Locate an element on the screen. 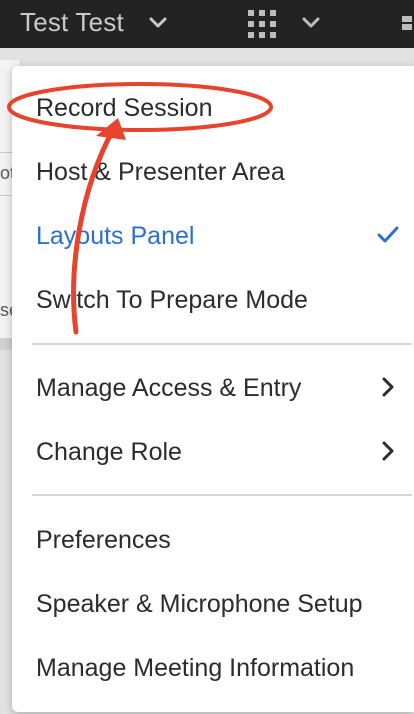 The width and height of the screenshot is (414, 714). menu-item-label: Speaker & Microphone Setup is located at coordinates (199, 604).